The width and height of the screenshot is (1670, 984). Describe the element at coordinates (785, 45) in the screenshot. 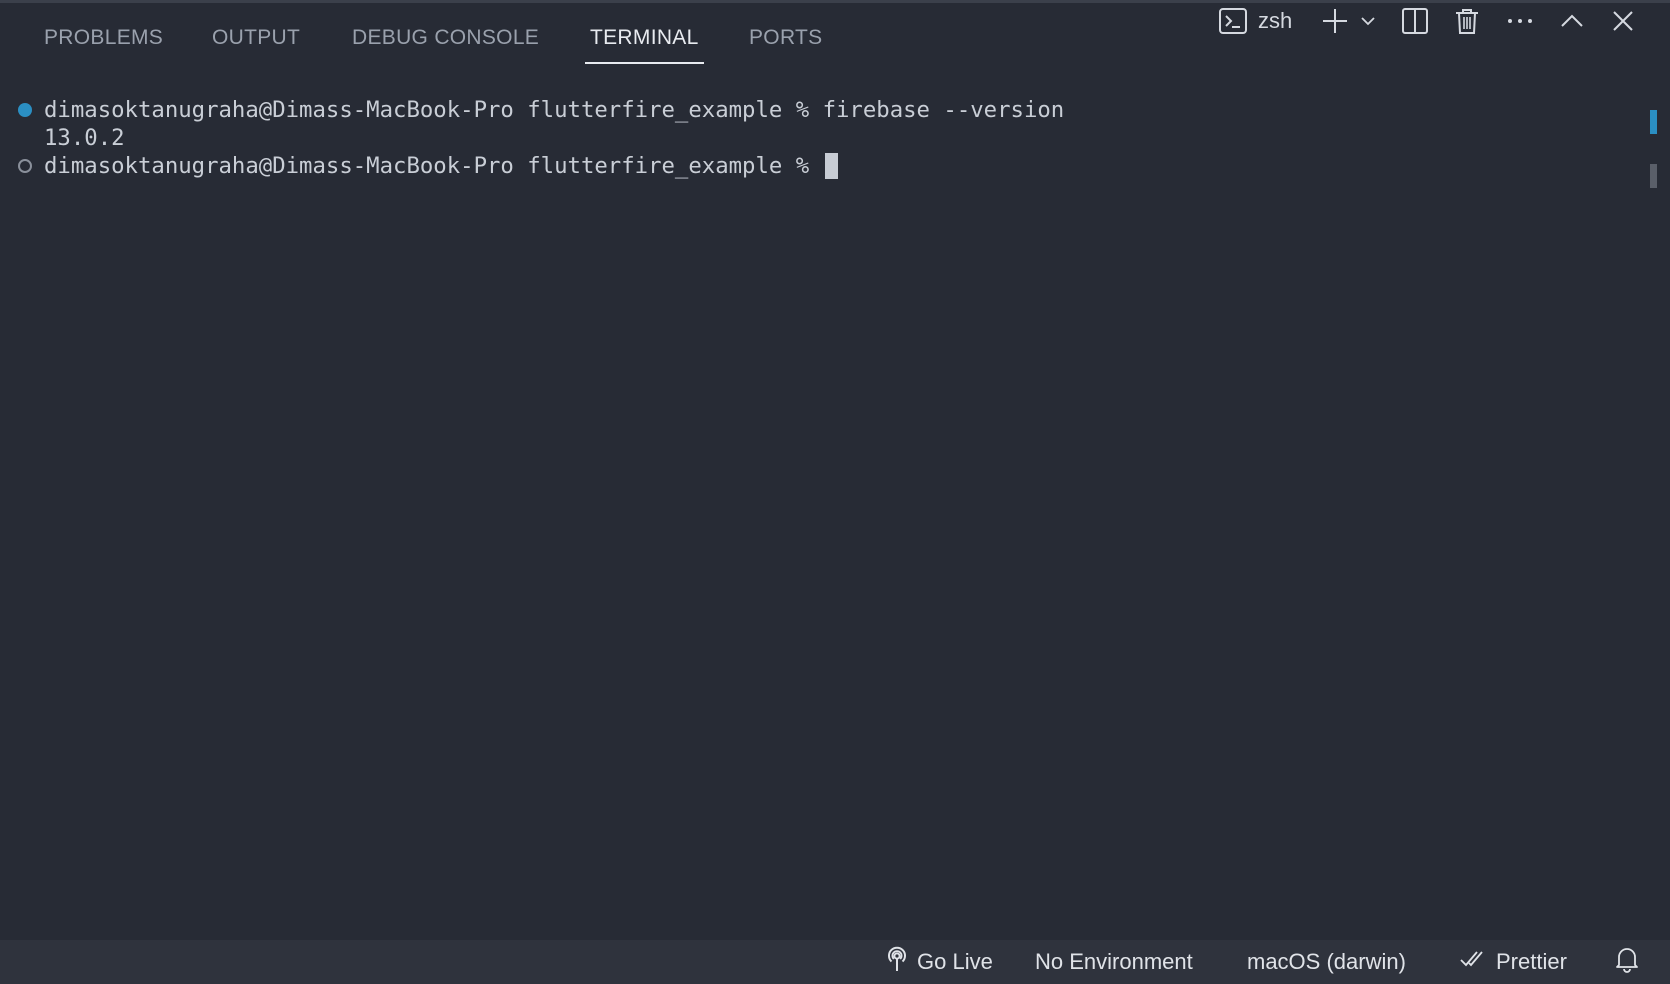

I see `tab-ports: PORTS` at that location.